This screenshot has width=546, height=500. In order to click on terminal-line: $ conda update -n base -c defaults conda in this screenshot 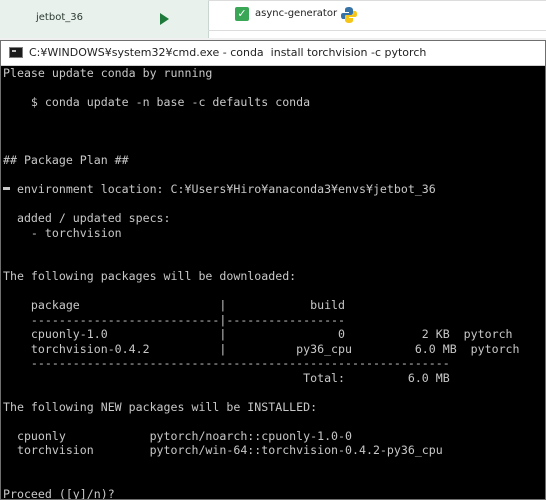, I will do `click(157, 102)`.